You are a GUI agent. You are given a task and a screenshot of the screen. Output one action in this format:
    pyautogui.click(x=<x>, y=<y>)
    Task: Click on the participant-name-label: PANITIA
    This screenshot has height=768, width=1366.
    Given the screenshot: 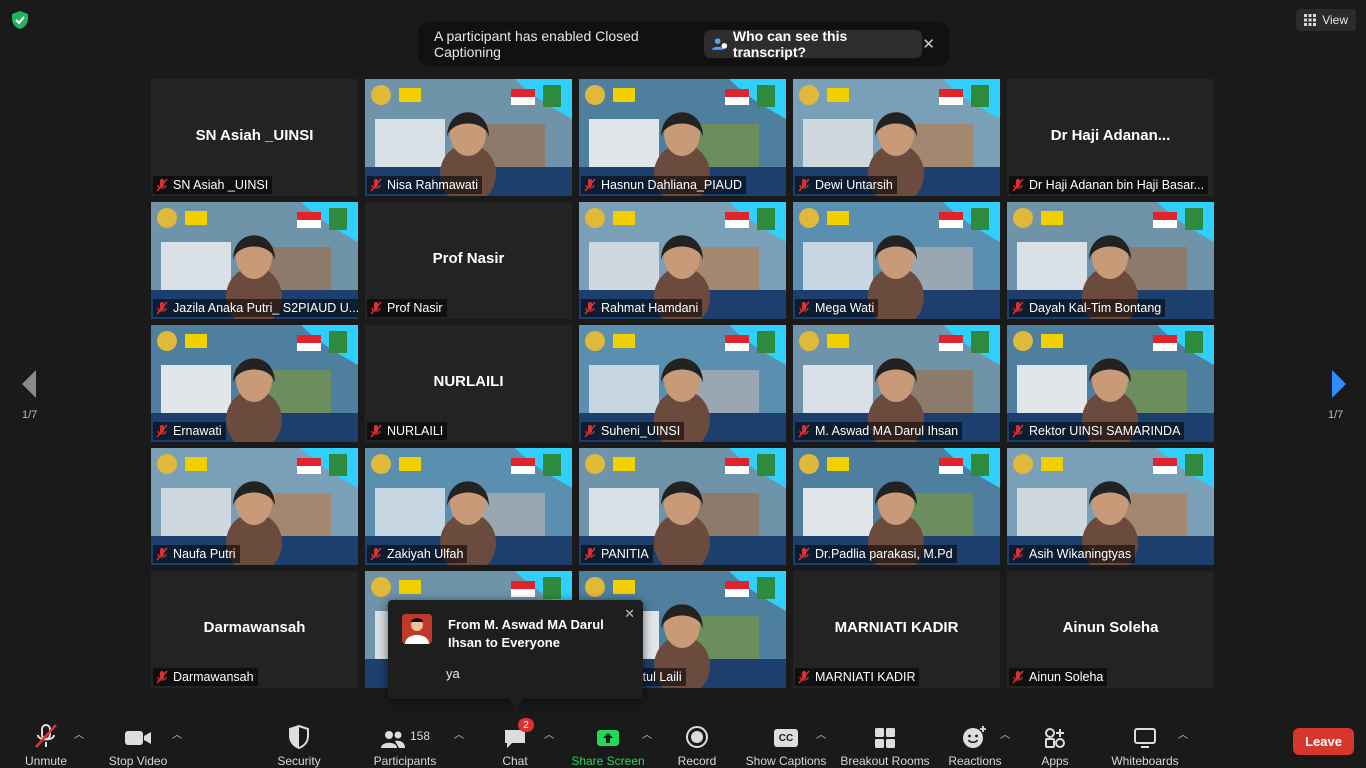 What is the action you would take?
    pyautogui.click(x=617, y=554)
    